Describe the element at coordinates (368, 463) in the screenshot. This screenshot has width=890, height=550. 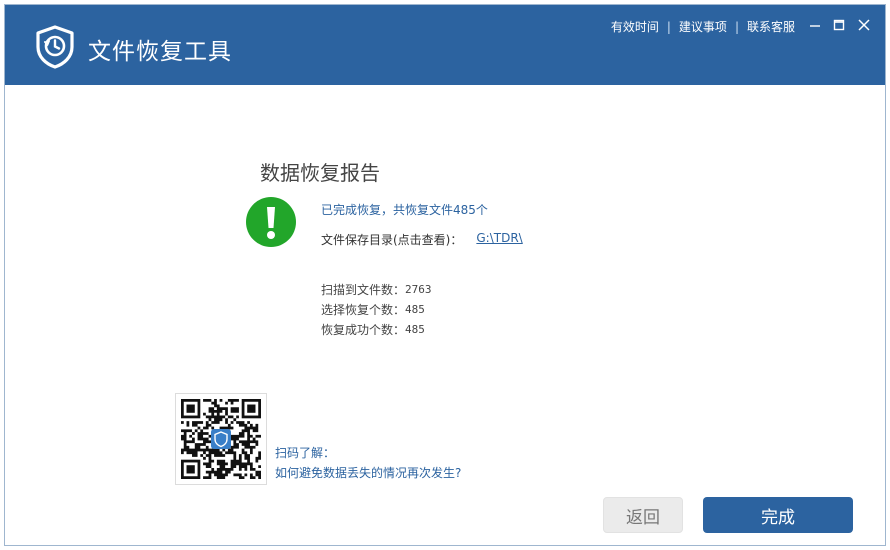
I see `qr-caption: 扫码了解： 如何避免数据丢失的情况再次发生?` at that location.